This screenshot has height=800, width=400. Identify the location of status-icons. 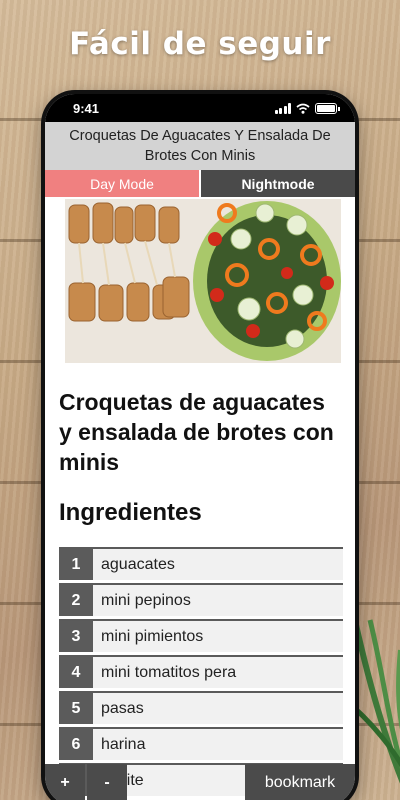
(307, 108).